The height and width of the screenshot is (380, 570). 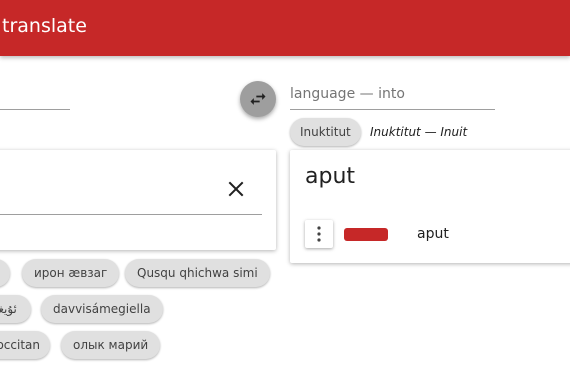 I want to click on target-language-field: language — into, so click(x=392, y=97).